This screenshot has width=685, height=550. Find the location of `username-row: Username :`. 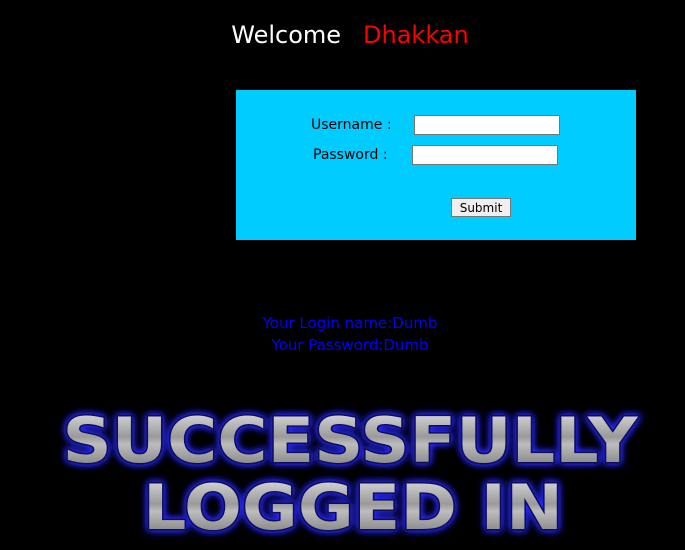

username-row: Username : is located at coordinates (436, 126).